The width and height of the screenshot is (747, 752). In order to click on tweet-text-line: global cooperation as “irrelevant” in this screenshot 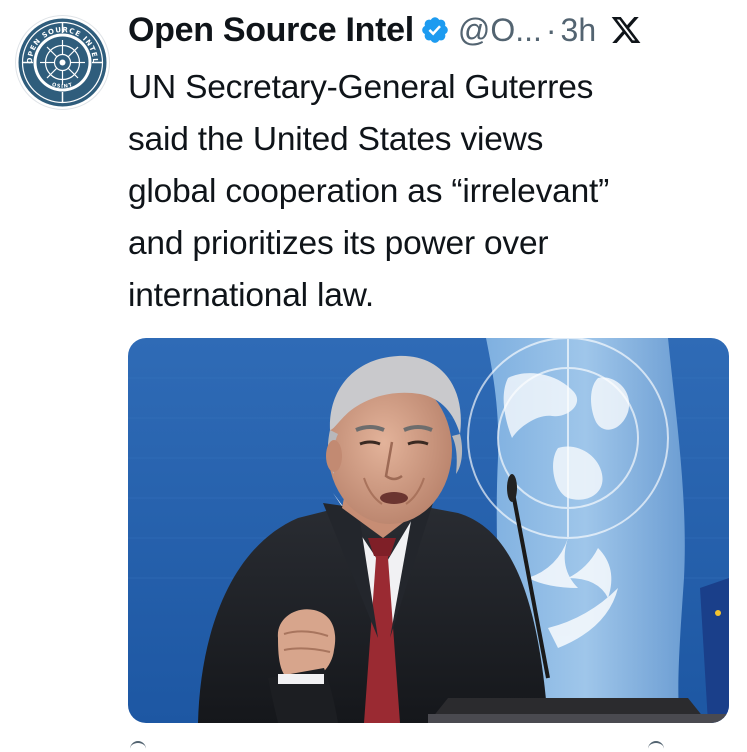, I will do `click(369, 191)`.